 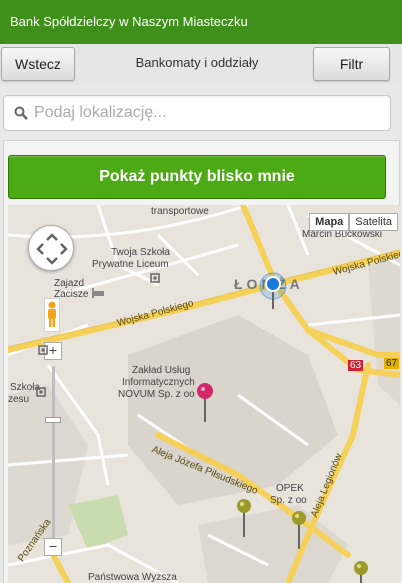 I want to click on map-label: Twoja Szkoła, so click(x=140, y=252).